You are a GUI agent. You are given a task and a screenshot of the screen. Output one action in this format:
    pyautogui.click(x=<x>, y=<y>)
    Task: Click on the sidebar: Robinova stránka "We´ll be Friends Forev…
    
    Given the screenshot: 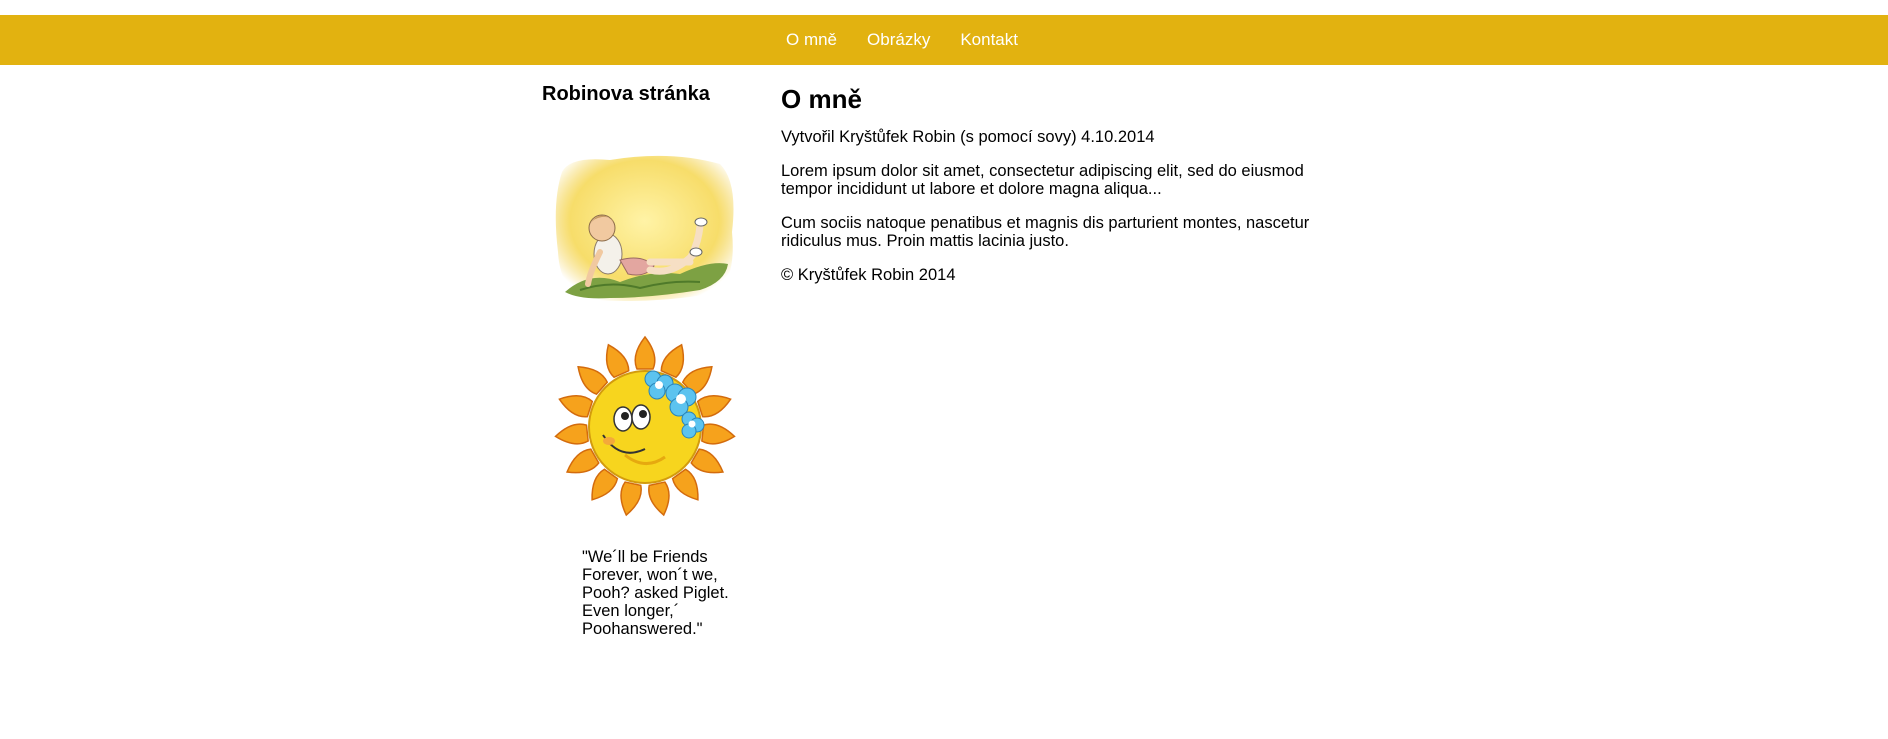 What is the action you would take?
    pyautogui.click(x=642, y=360)
    